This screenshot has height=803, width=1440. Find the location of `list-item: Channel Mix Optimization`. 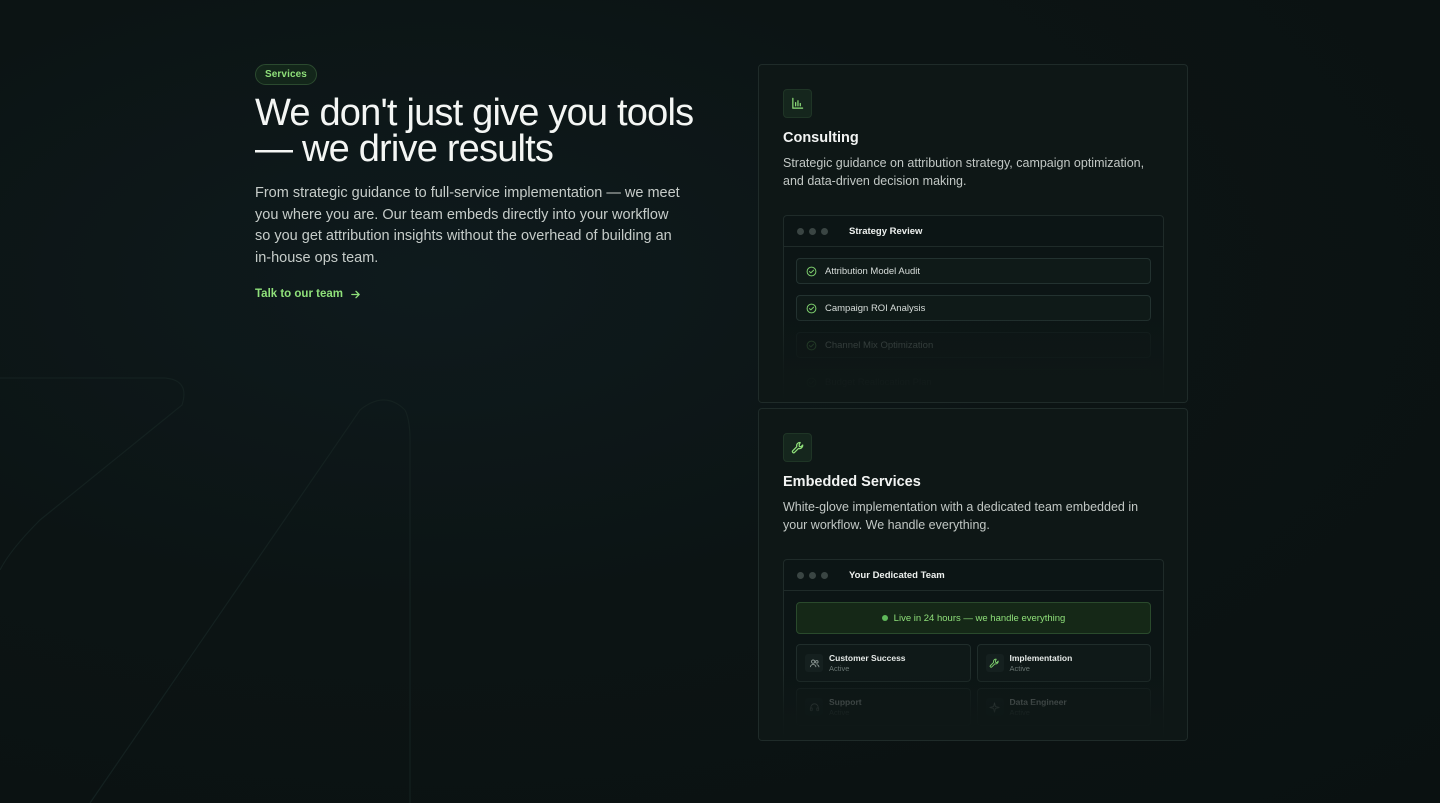

list-item: Channel Mix Optimization is located at coordinates (973, 345).